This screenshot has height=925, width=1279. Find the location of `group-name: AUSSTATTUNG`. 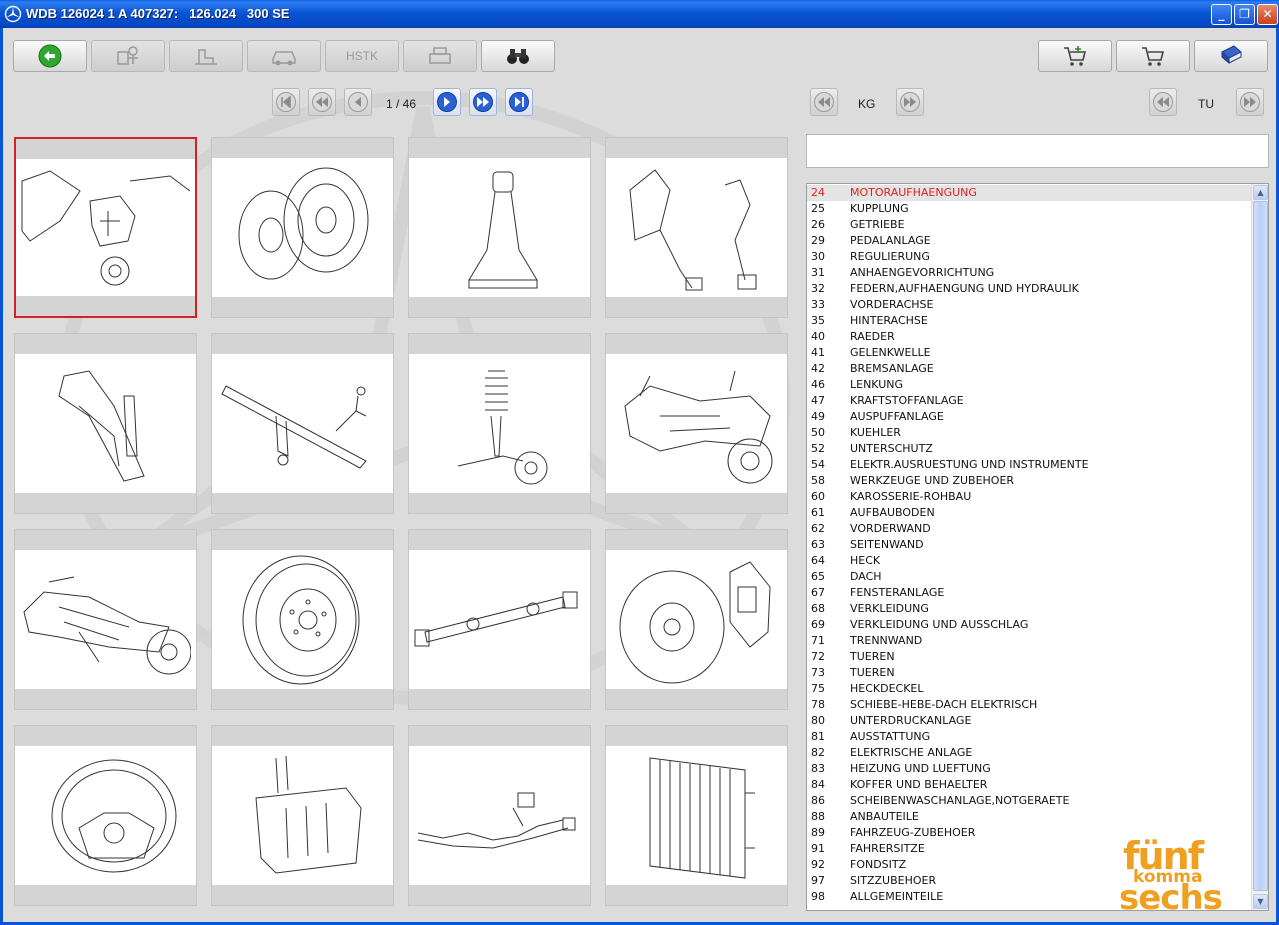

group-name: AUSSTATTUNG is located at coordinates (890, 736).